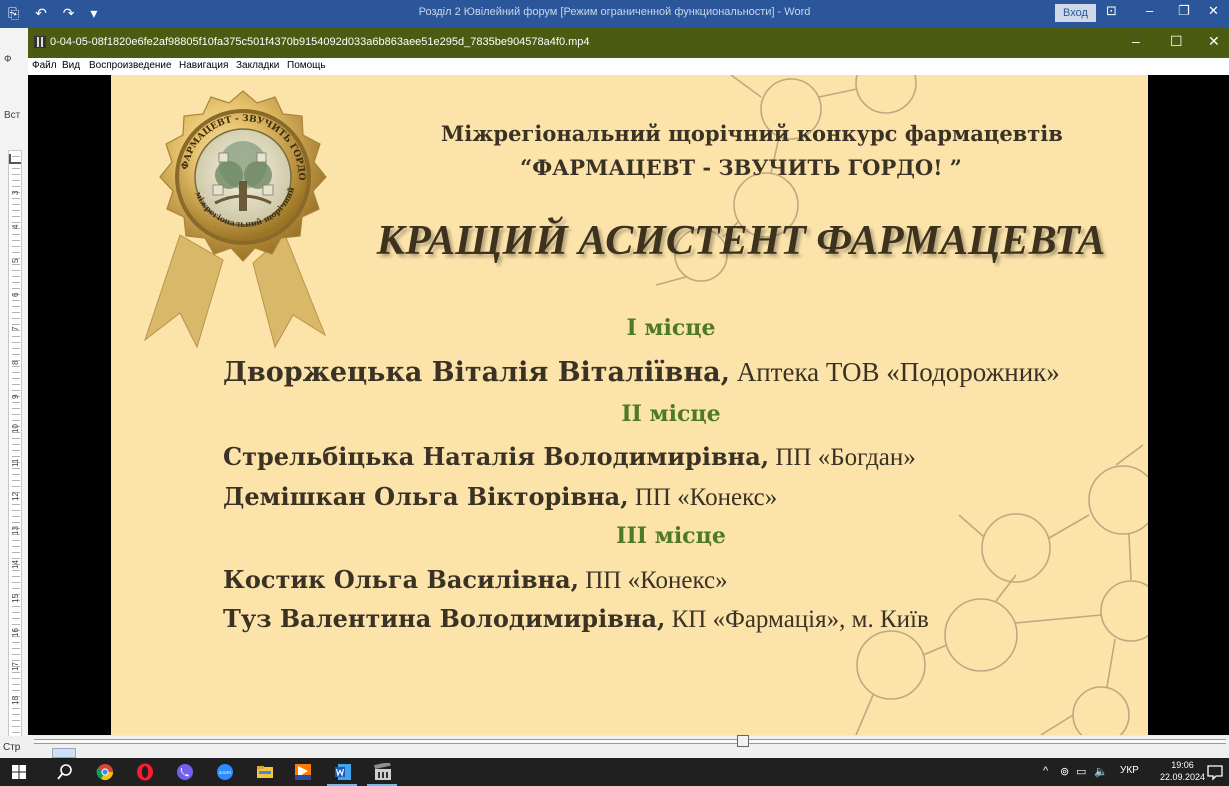 Image resolution: width=1229 pixels, height=786 pixels. I want to click on chrome-icon, so click(105, 772).